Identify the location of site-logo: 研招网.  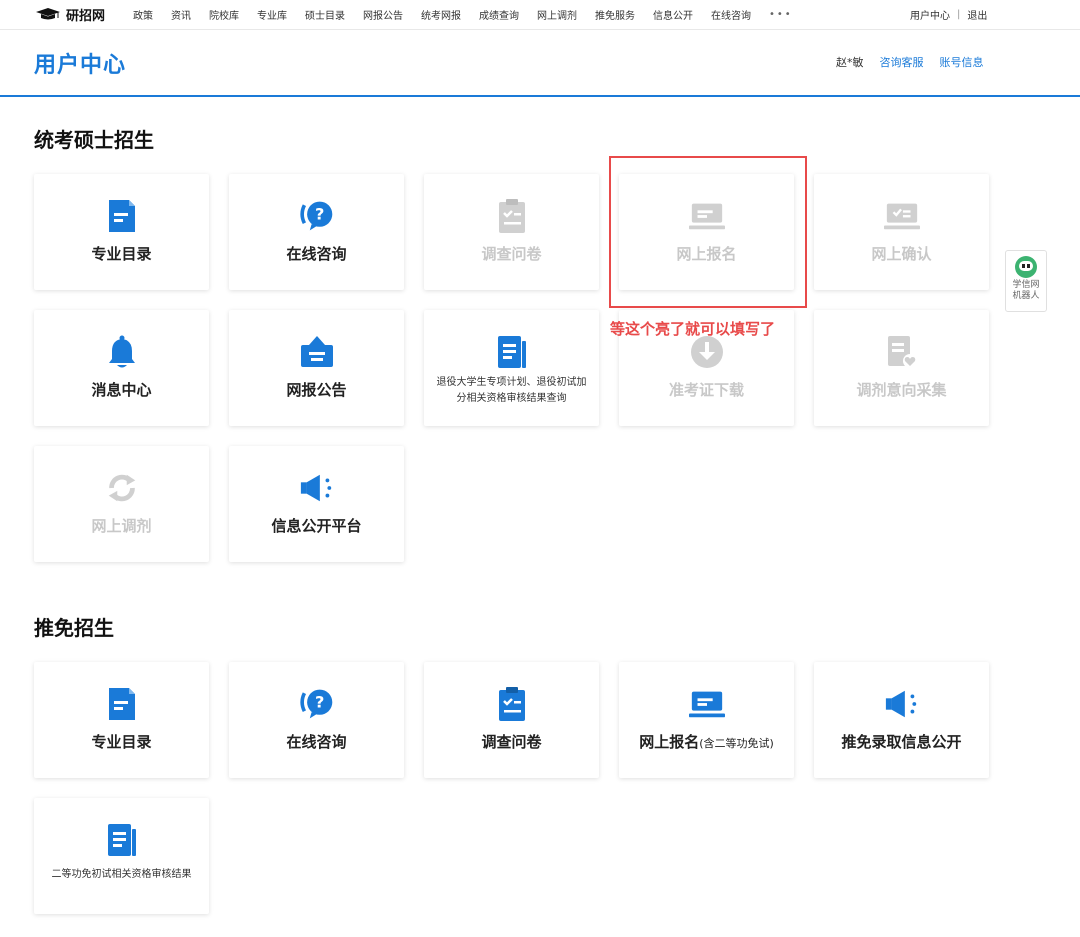
(70, 14).